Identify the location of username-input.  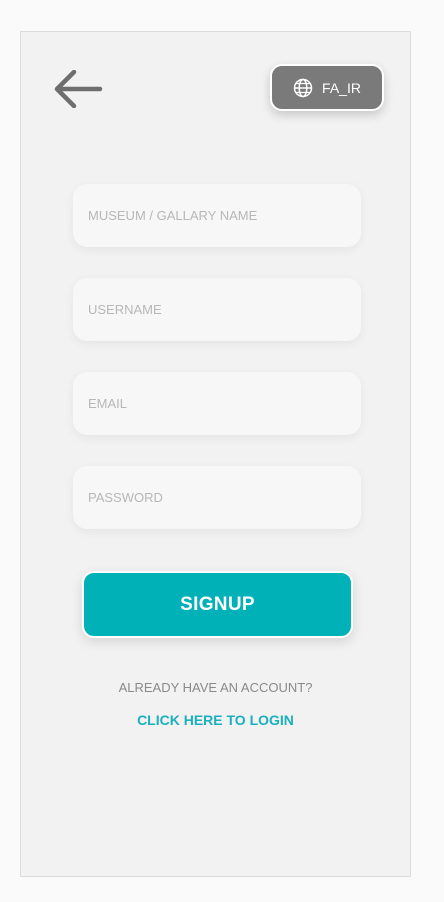
(217, 309).